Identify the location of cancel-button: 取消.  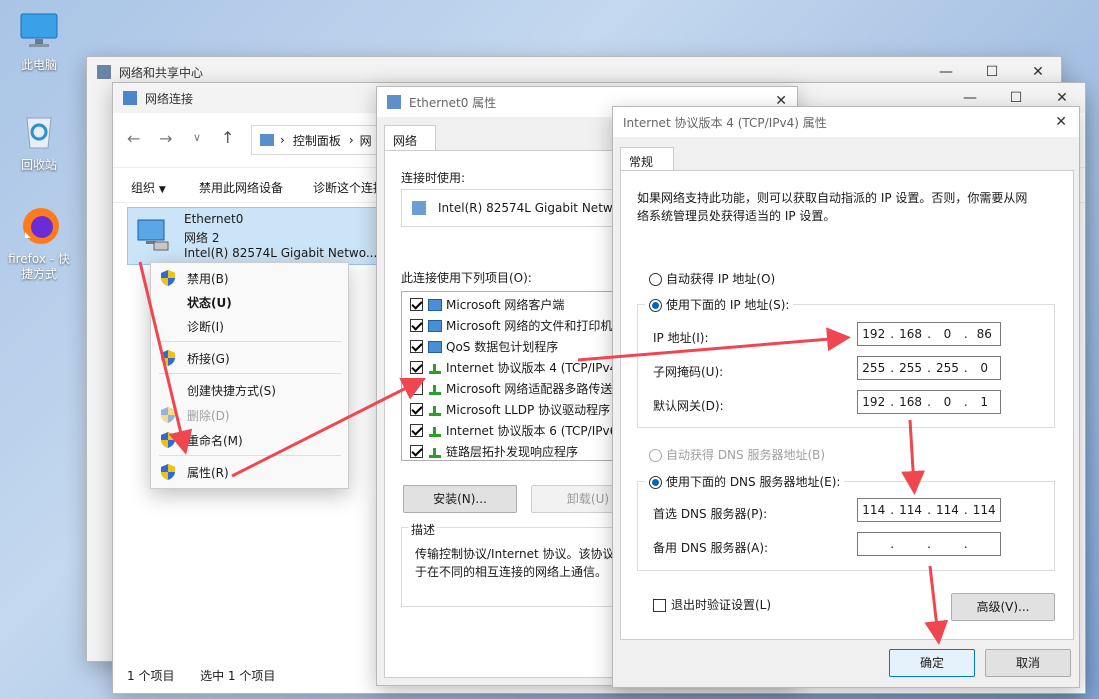
(1028, 663).